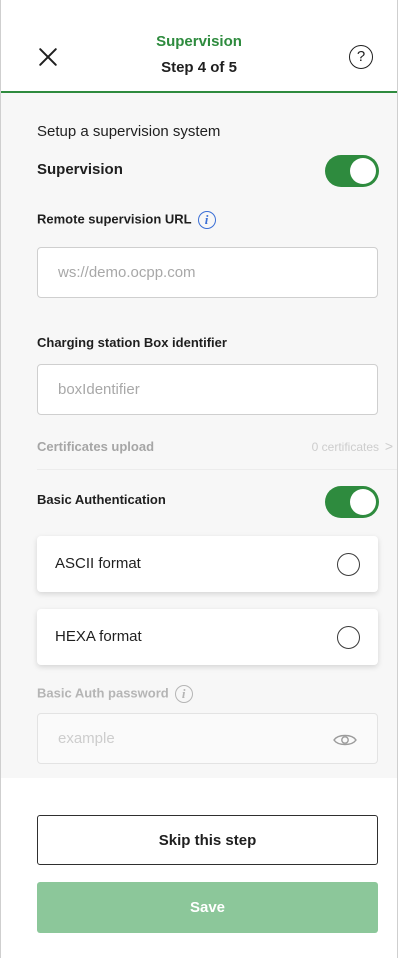 The image size is (398, 958). I want to click on basic-auth-label: Basic Authentication, so click(101, 499).